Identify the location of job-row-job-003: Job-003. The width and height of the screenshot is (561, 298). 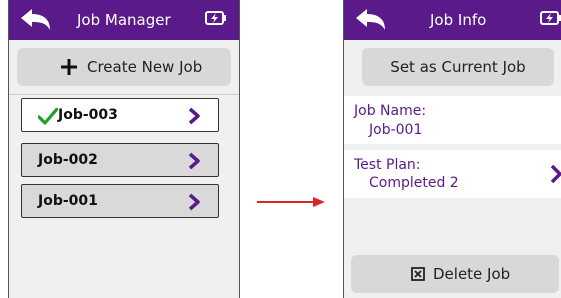
(120, 115).